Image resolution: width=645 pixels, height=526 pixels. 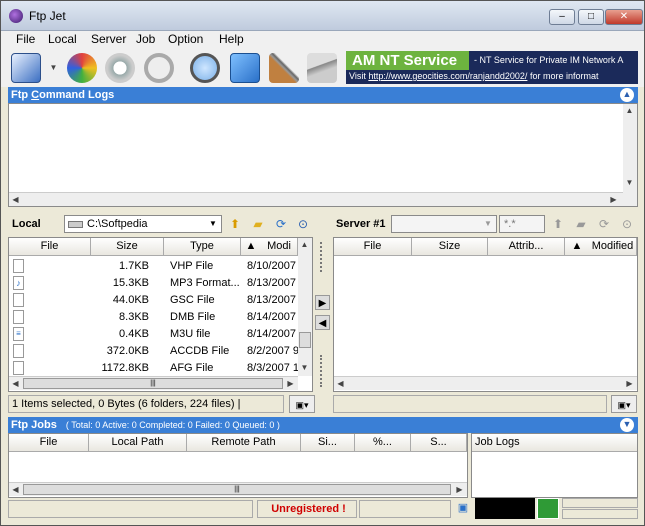 What do you see at coordinates (322, 302) in the screenshot?
I see `upload-arrow-icon: ▶` at bounding box center [322, 302].